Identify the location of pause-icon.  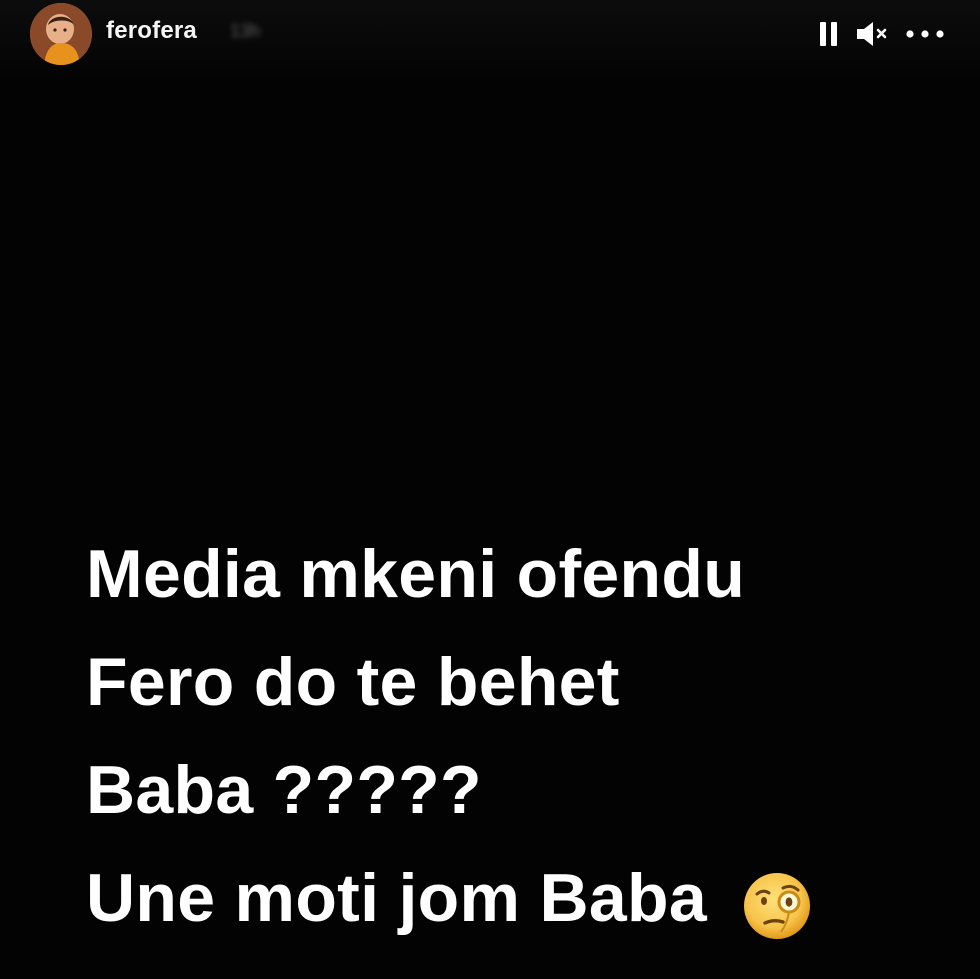
(828, 34).